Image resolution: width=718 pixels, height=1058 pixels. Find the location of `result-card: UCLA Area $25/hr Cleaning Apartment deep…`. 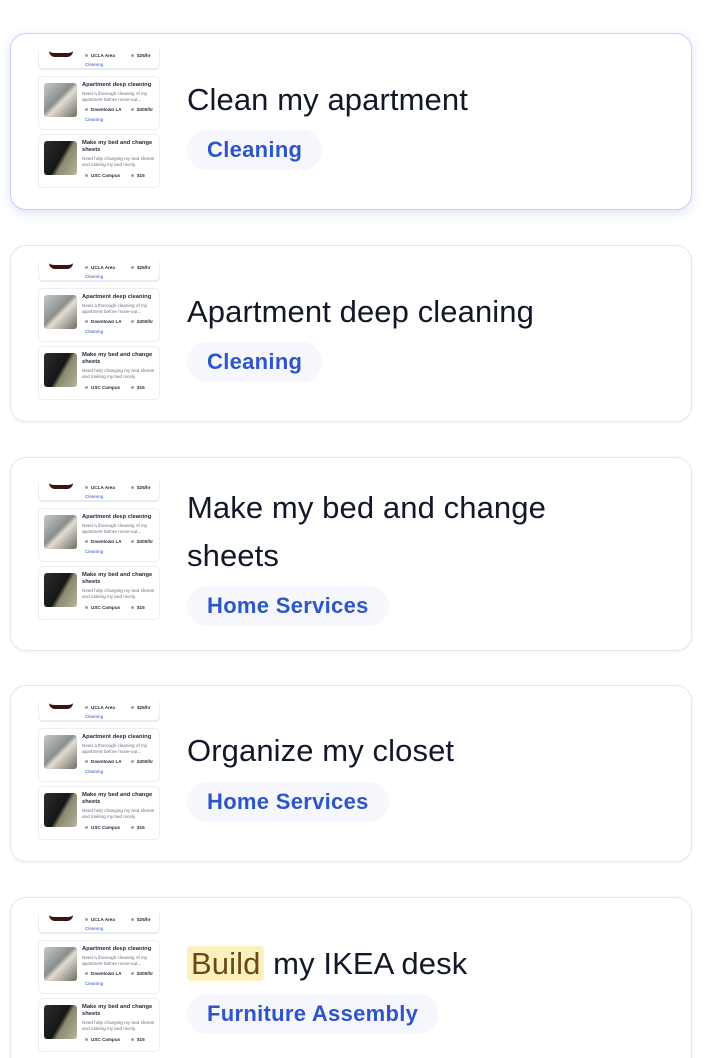

result-card: UCLA Area $25/hr Cleaning Apartment deep… is located at coordinates (351, 977).